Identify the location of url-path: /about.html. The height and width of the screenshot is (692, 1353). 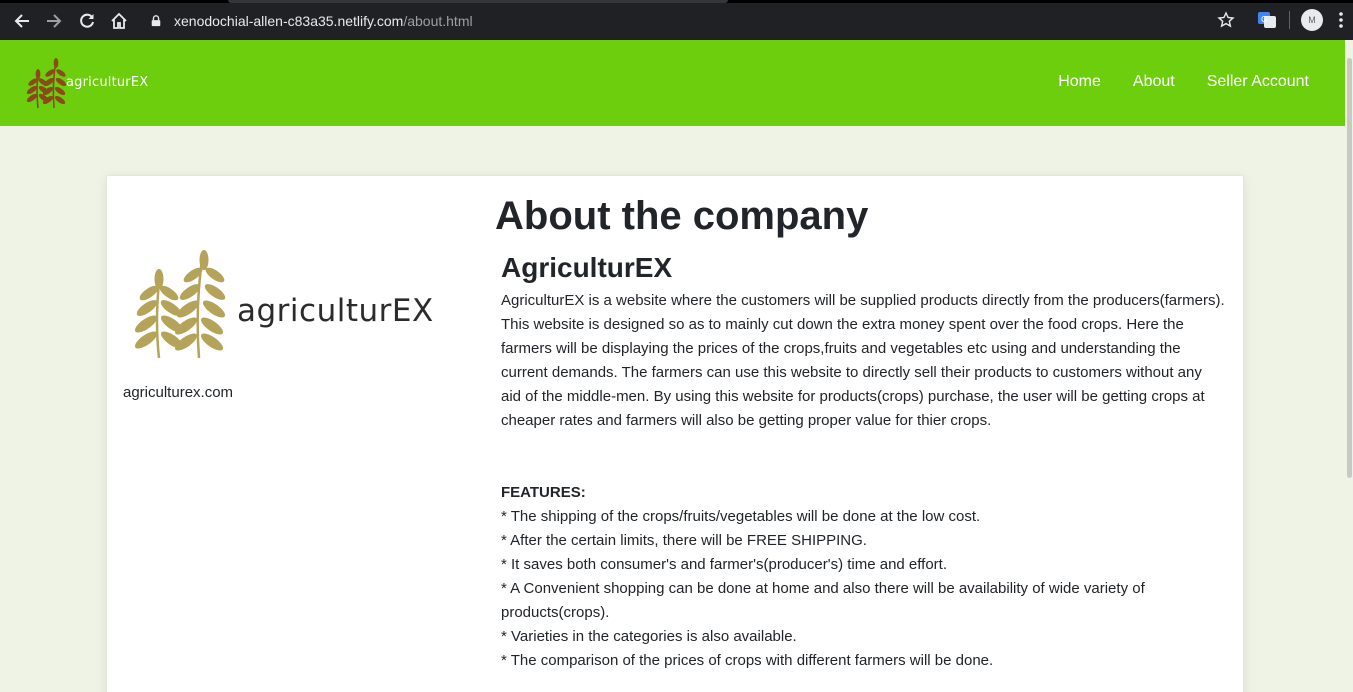
(438, 21).